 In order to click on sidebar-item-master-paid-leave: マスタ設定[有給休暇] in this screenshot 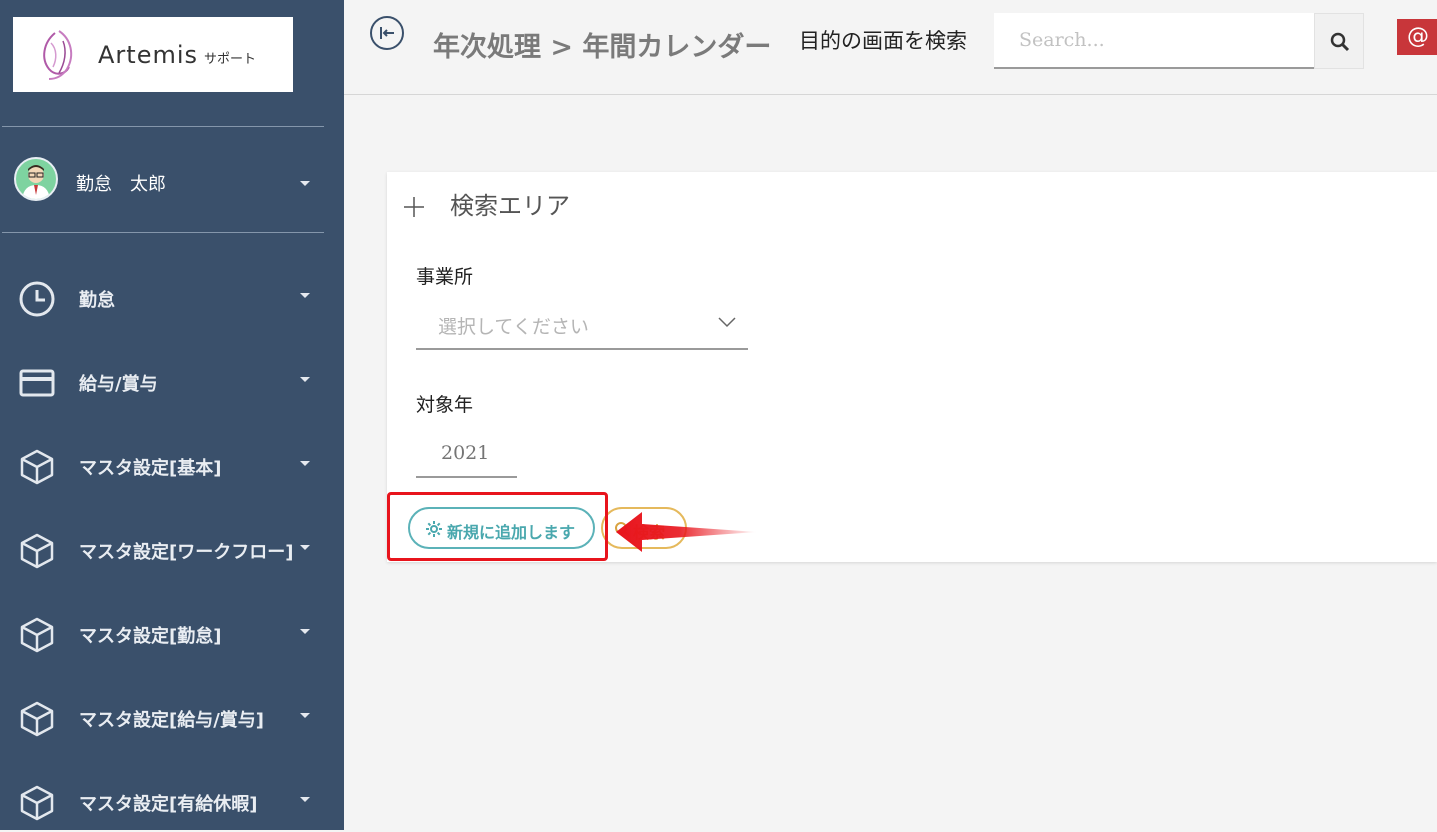, I will do `click(172, 802)`.